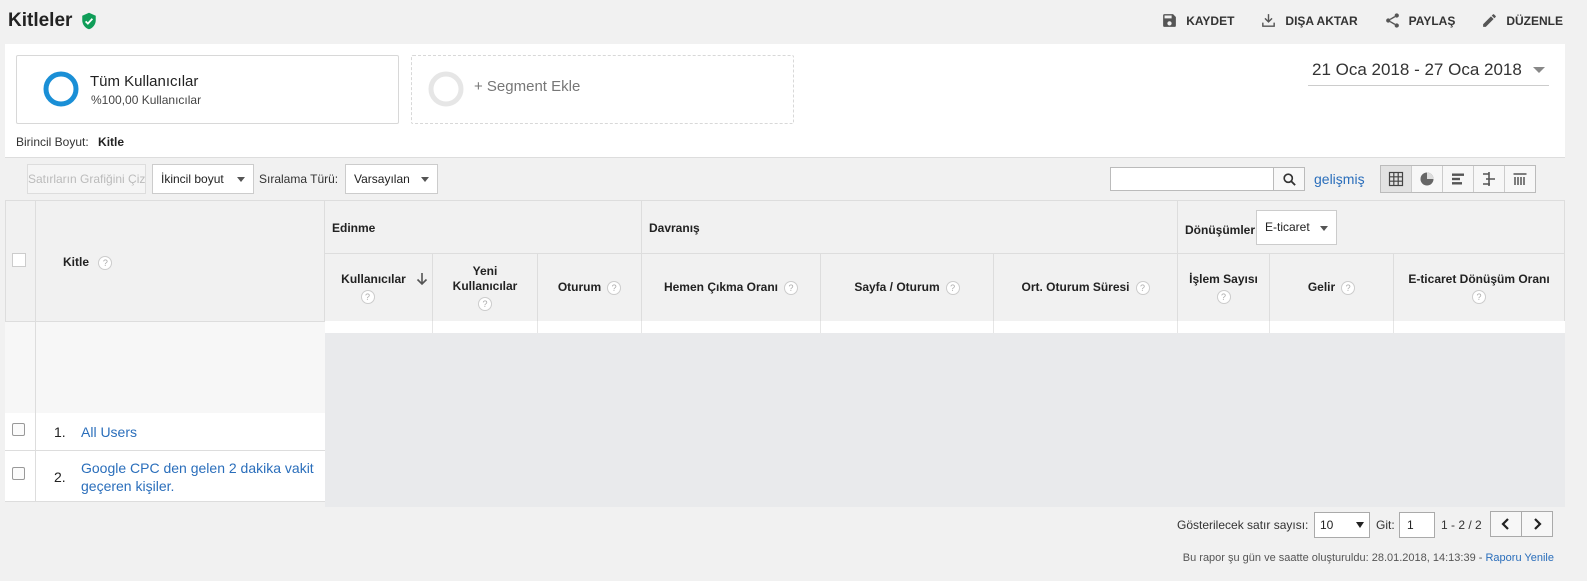  Describe the element at coordinates (60, 477) in the screenshot. I see `row-index: 2.` at that location.